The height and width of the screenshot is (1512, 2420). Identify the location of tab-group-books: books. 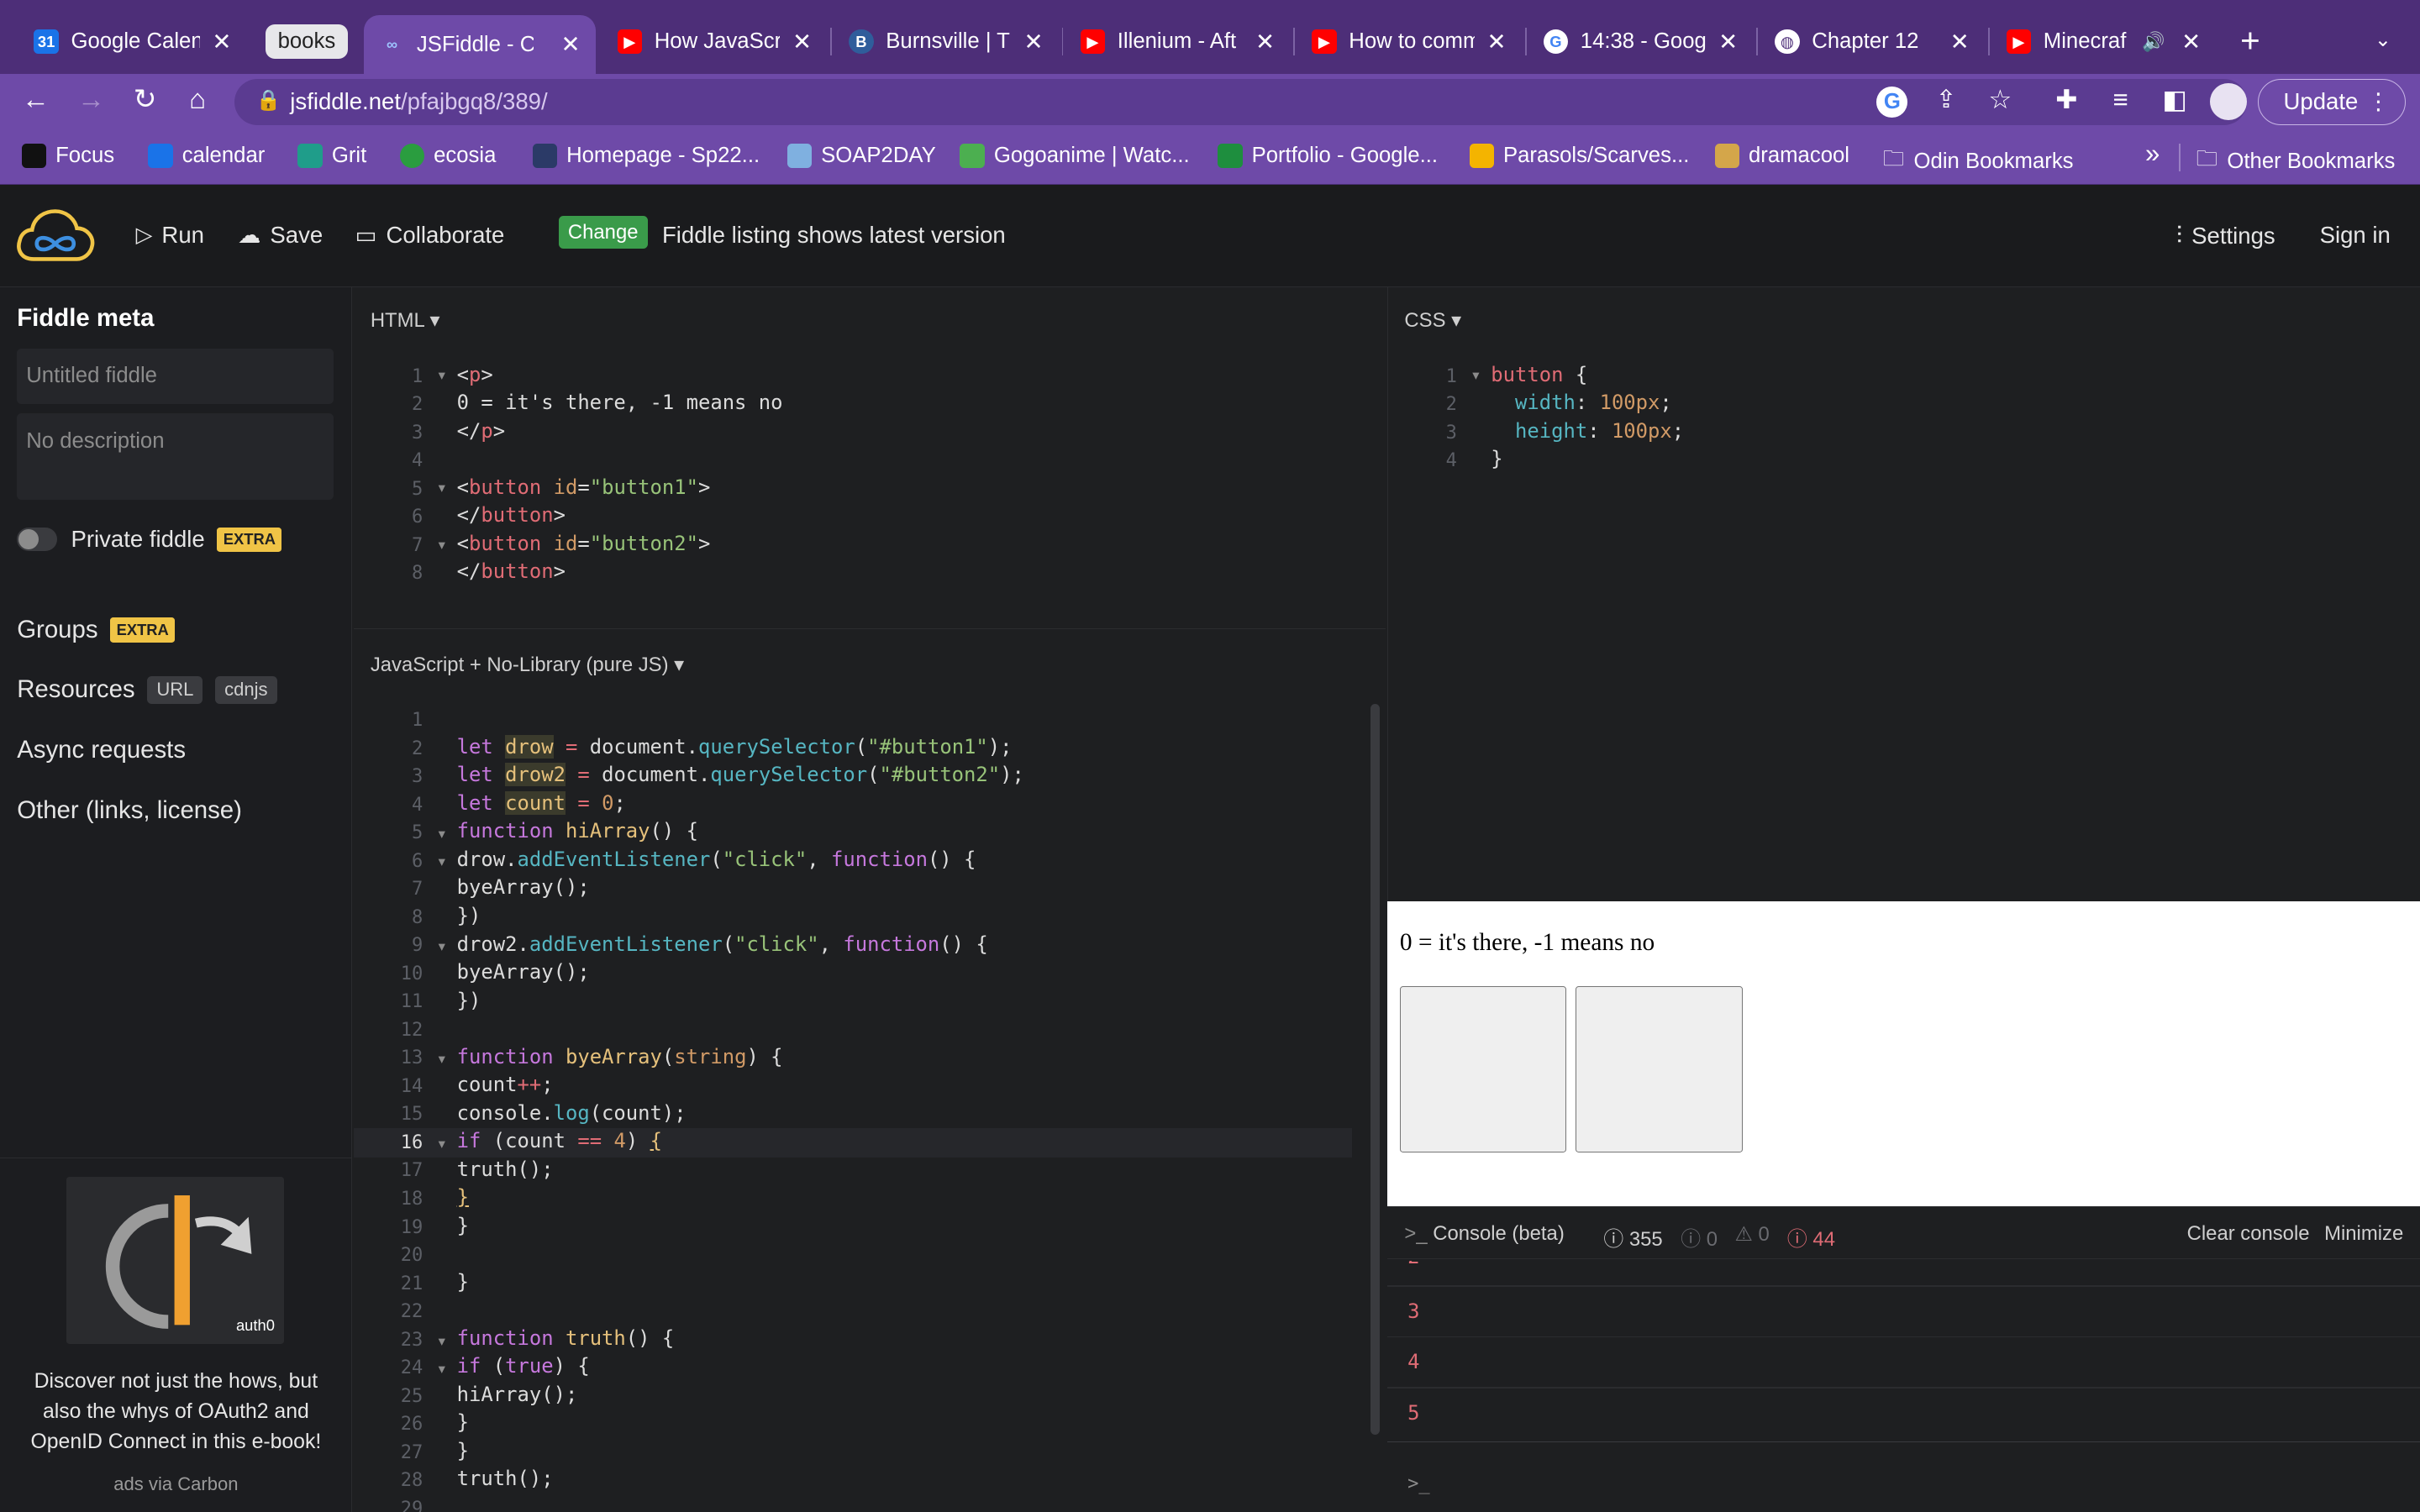
(306, 41).